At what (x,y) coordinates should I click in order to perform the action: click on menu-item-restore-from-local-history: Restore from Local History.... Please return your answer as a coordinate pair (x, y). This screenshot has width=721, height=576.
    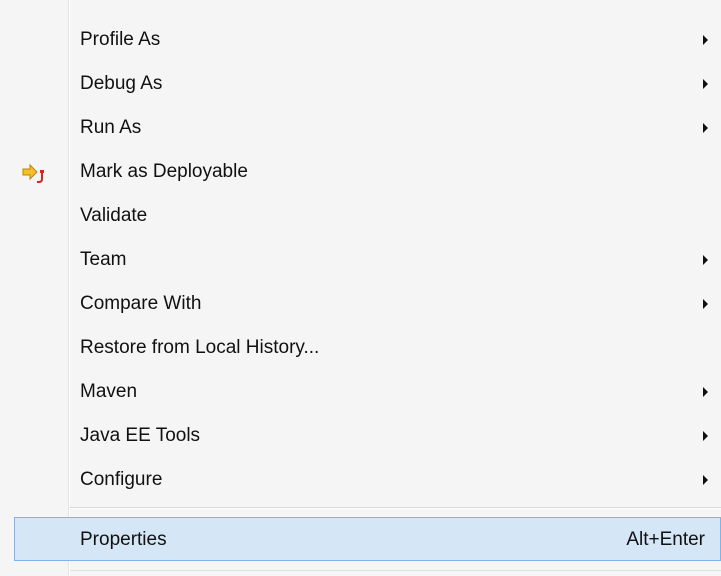
    Looking at the image, I should click on (360, 348).